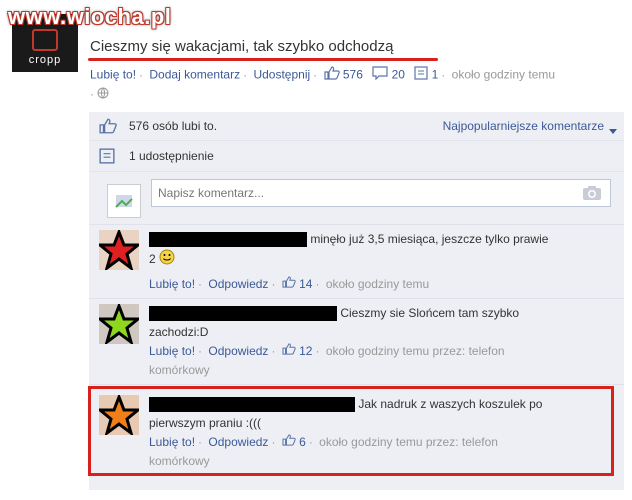  What do you see at coordinates (90, 16) in the screenshot?
I see `watermark: www.wiocha.pl` at bounding box center [90, 16].